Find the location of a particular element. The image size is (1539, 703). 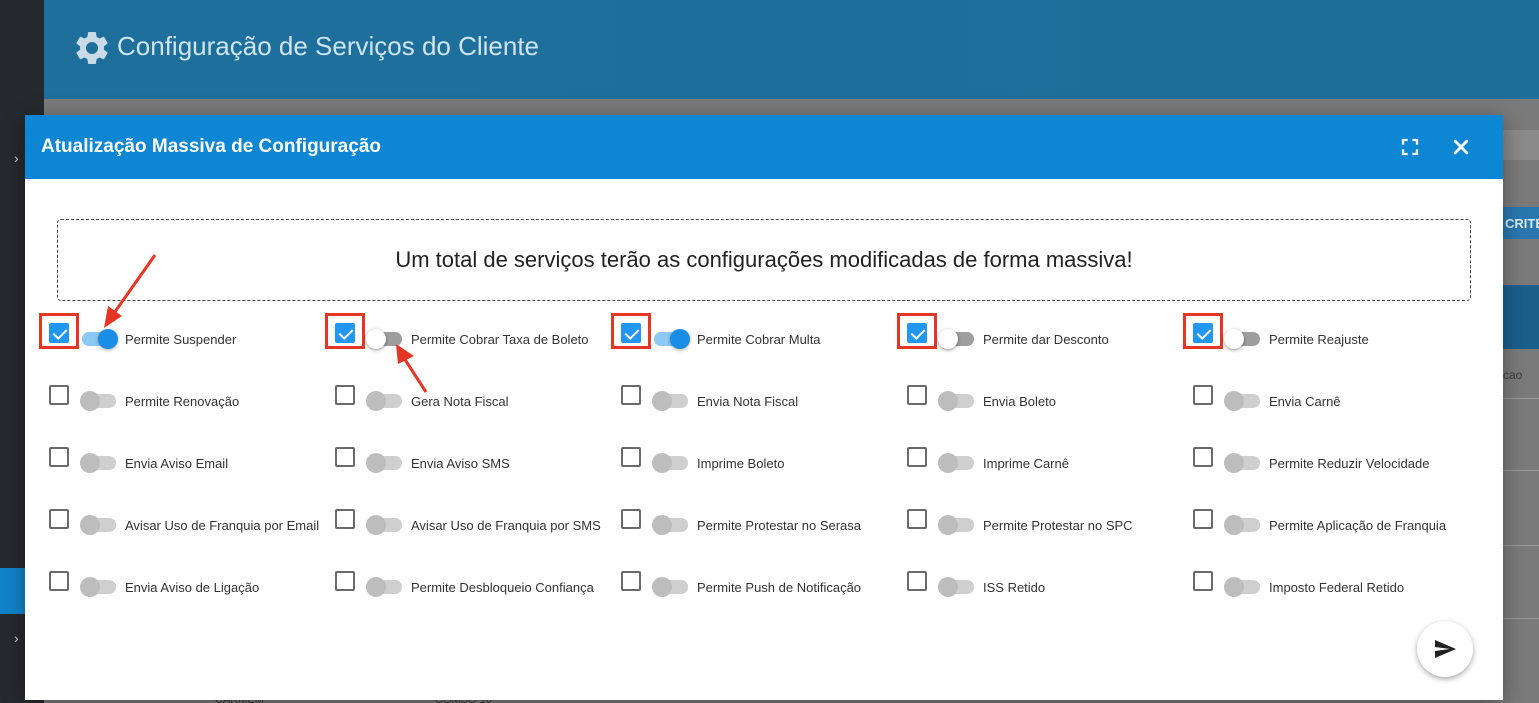

fullscreen-icon is located at coordinates (1410, 147).